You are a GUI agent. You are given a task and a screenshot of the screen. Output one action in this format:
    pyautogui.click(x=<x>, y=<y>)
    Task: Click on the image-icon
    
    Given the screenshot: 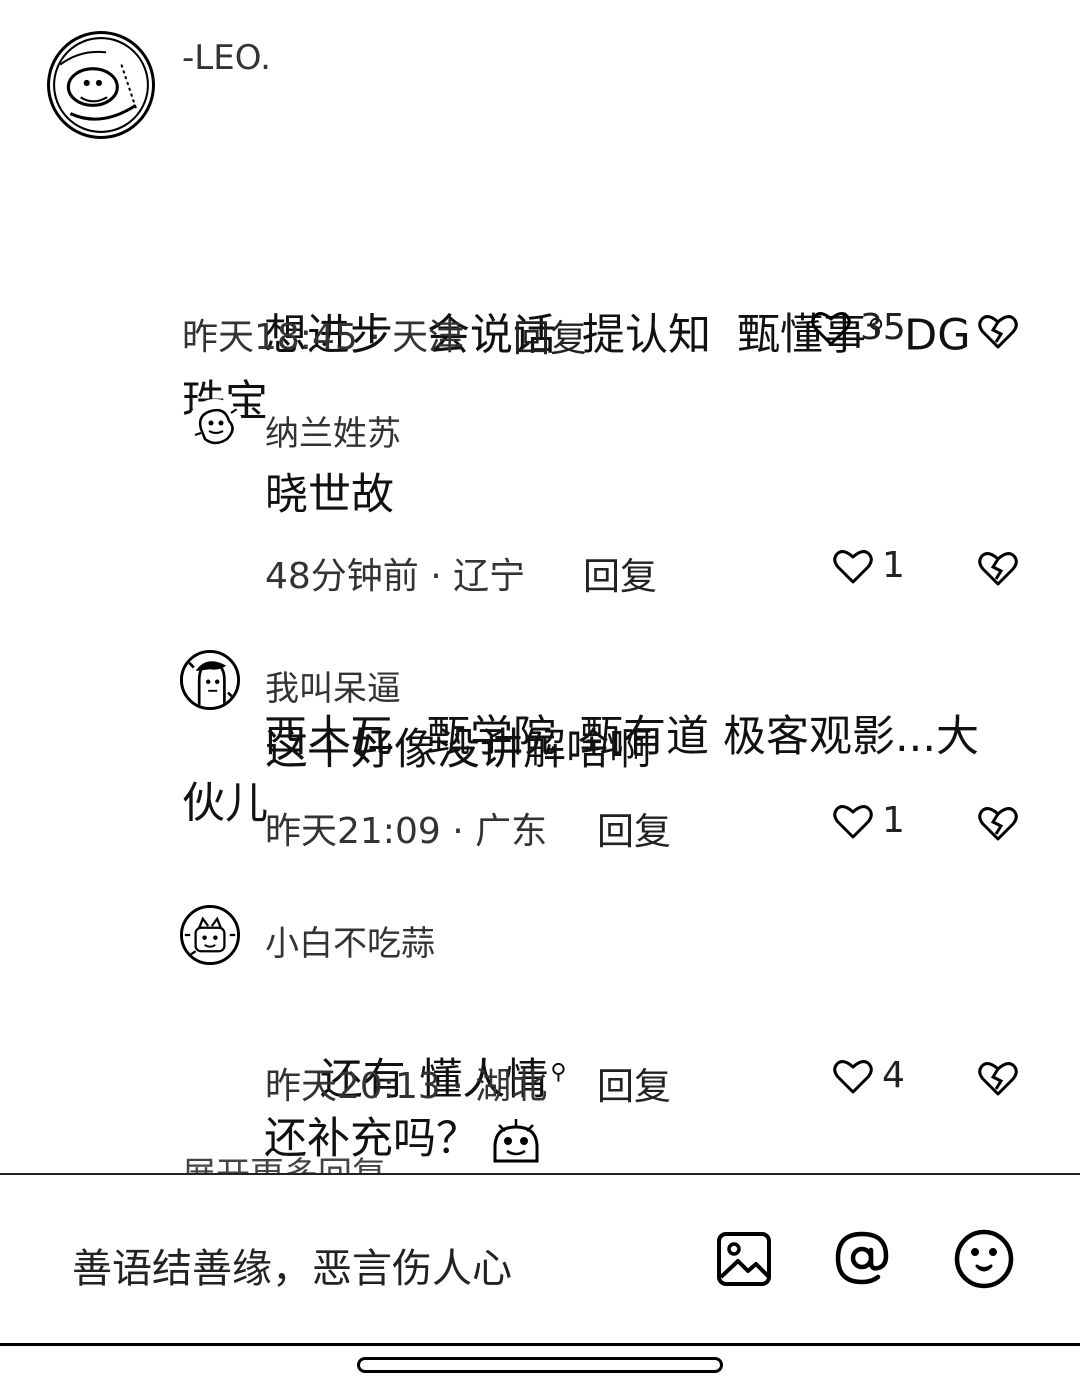 What is the action you would take?
    pyautogui.click(x=744, y=1259)
    